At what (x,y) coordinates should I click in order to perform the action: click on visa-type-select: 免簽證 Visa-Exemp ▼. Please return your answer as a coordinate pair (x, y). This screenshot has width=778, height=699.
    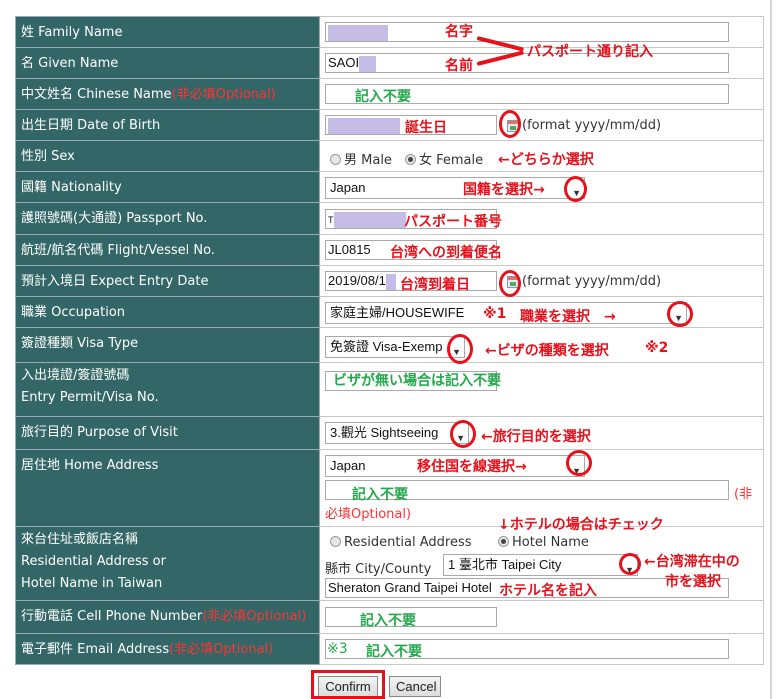
    Looking at the image, I should click on (395, 347).